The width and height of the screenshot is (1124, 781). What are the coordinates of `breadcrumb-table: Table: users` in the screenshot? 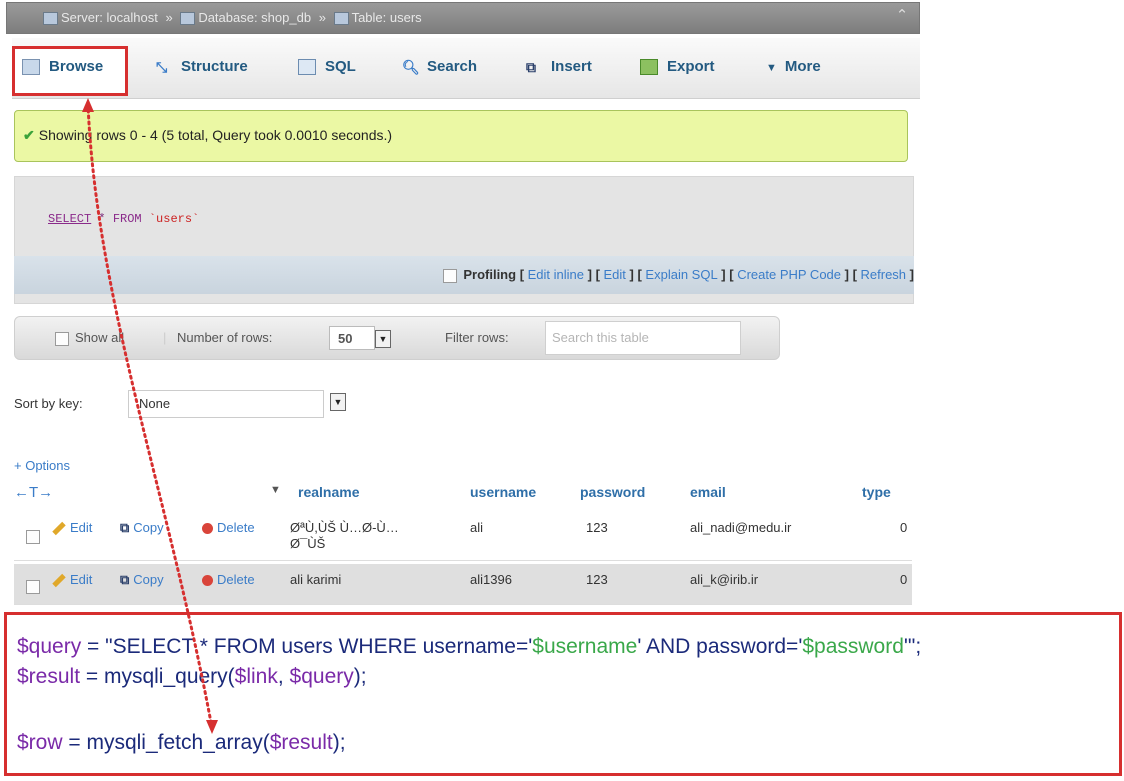 It's located at (387, 17).